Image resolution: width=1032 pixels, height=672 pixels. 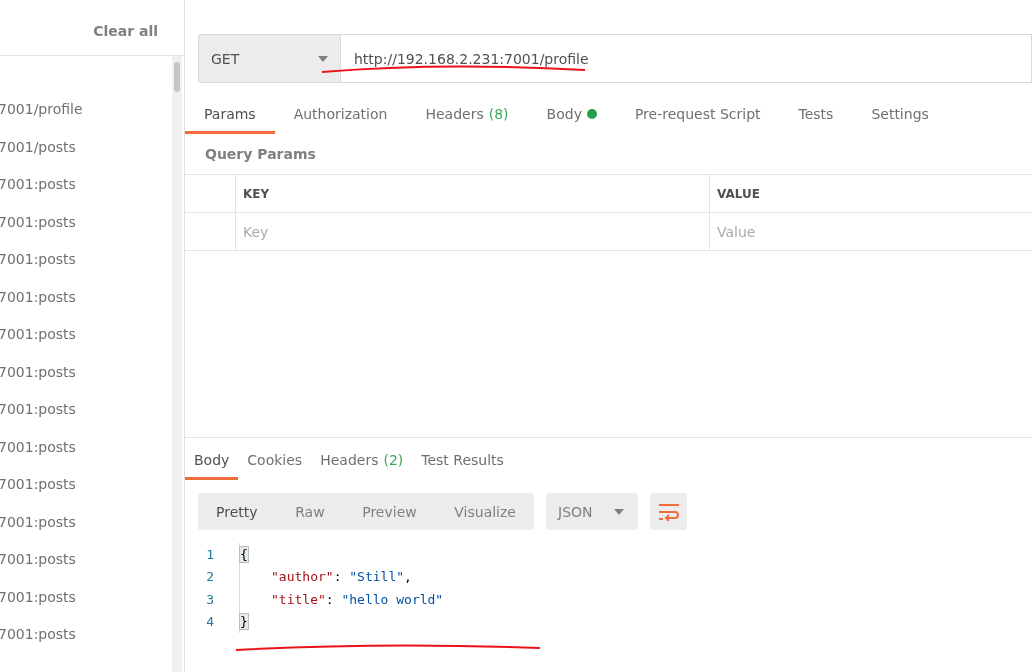 What do you see at coordinates (310, 511) in the screenshot?
I see `view-option: Raw` at bounding box center [310, 511].